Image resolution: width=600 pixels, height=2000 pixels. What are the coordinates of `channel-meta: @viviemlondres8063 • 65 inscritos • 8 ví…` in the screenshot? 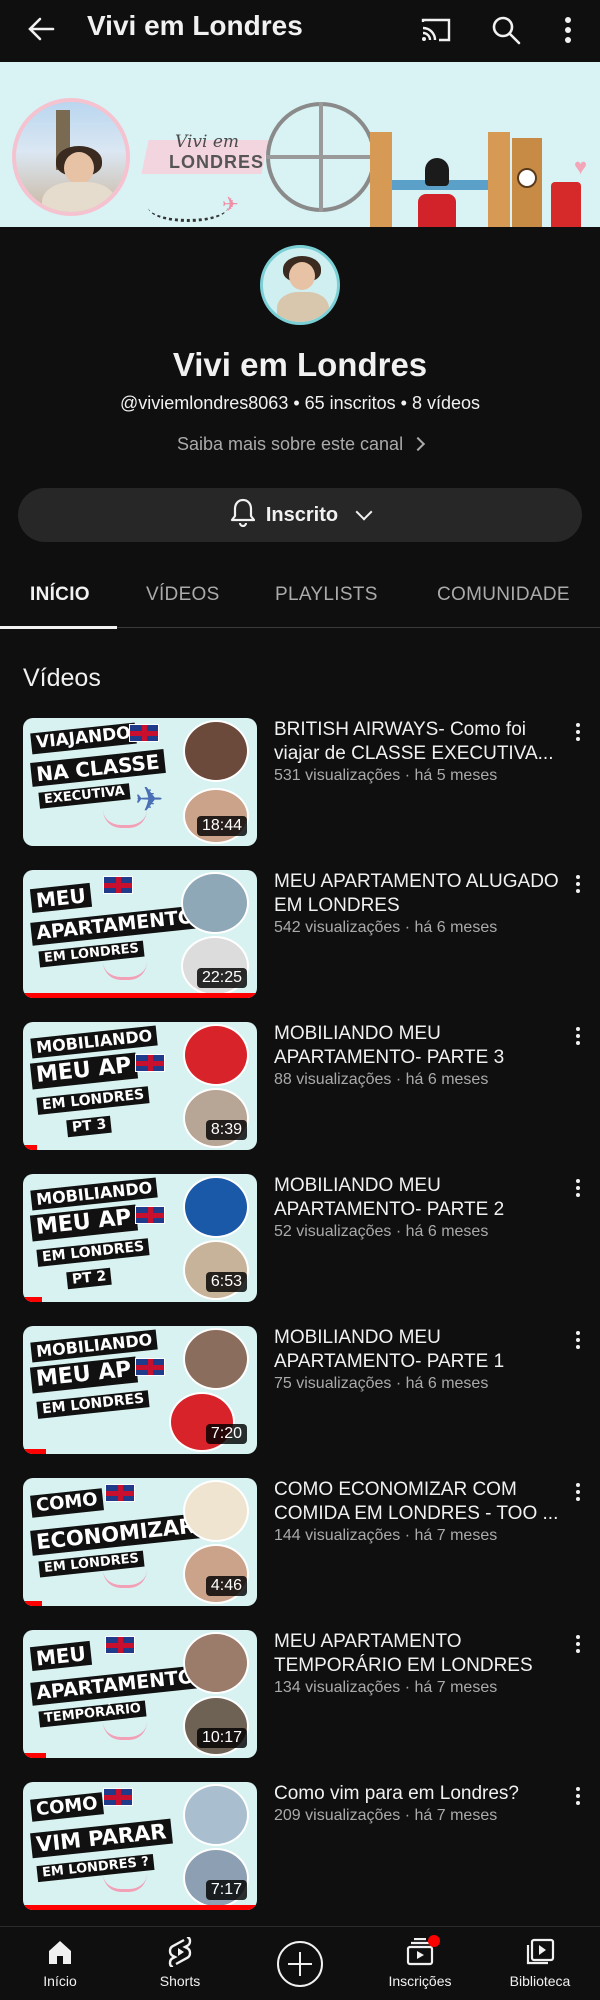 It's located at (300, 403).